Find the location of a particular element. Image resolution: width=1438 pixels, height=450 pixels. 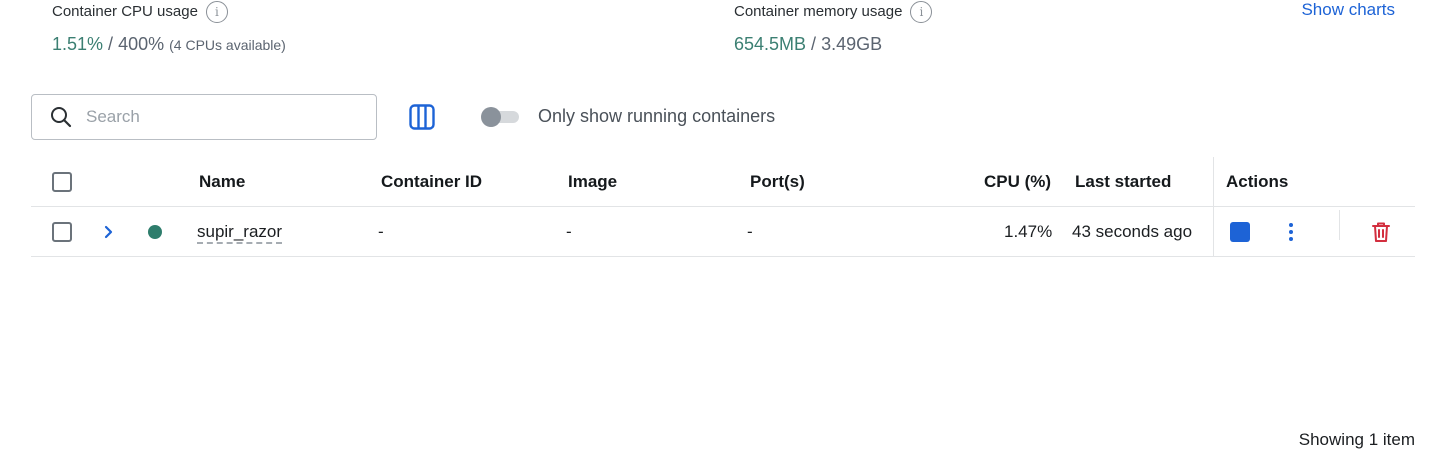

cpu-cell: 1.47% is located at coordinates (1028, 231).